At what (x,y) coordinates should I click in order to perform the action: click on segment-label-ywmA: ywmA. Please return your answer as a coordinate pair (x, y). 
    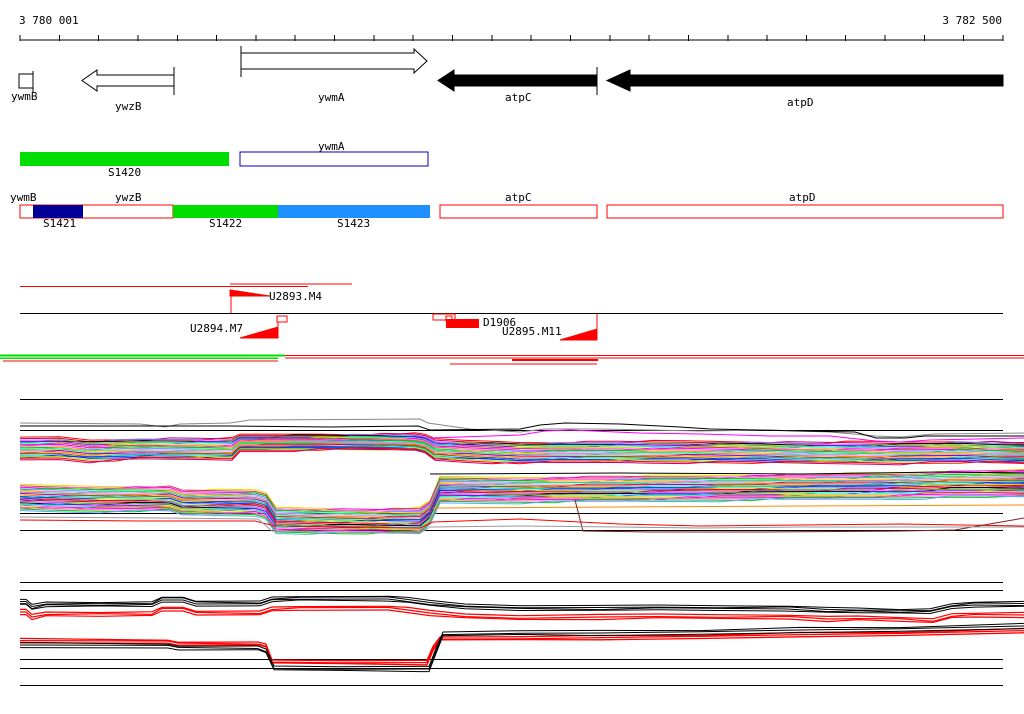
    Looking at the image, I should click on (331, 146).